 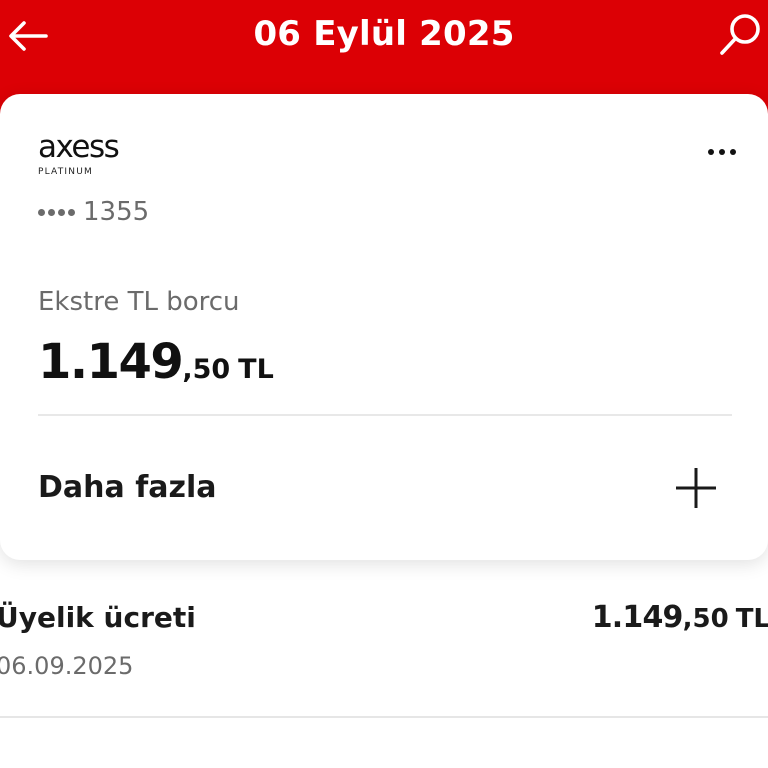 What do you see at coordinates (116, 212) in the screenshot?
I see `card-last-four: 1355` at bounding box center [116, 212].